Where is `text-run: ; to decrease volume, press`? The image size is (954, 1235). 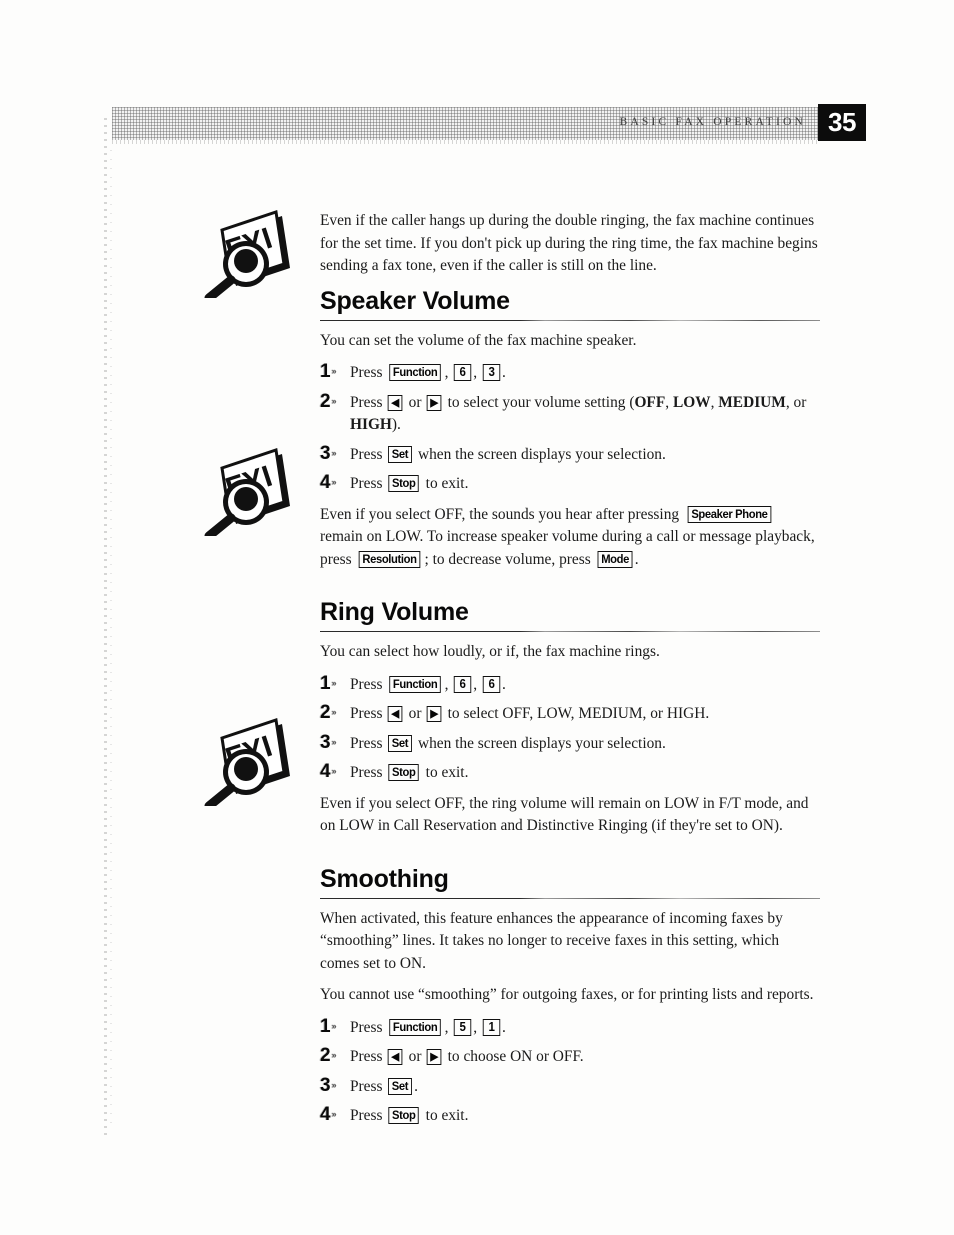 text-run: ; to decrease volume, press is located at coordinates (509, 559).